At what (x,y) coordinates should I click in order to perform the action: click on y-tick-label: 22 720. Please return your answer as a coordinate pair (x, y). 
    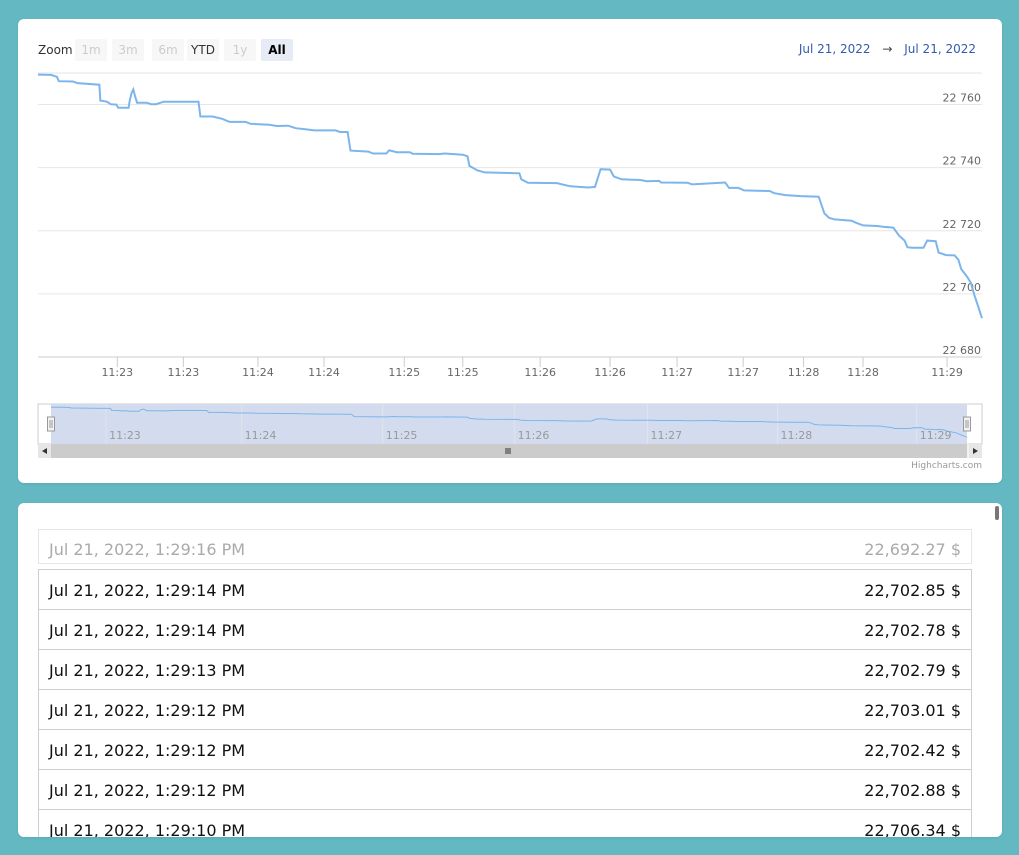
    Looking at the image, I should click on (962, 224).